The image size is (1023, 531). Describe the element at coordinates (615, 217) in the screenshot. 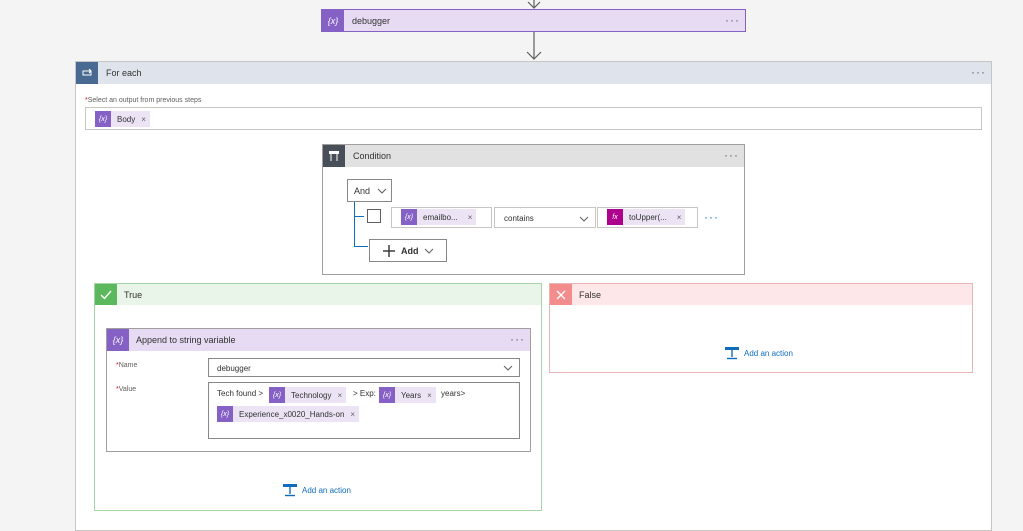

I see `expression-icon: fx` at that location.